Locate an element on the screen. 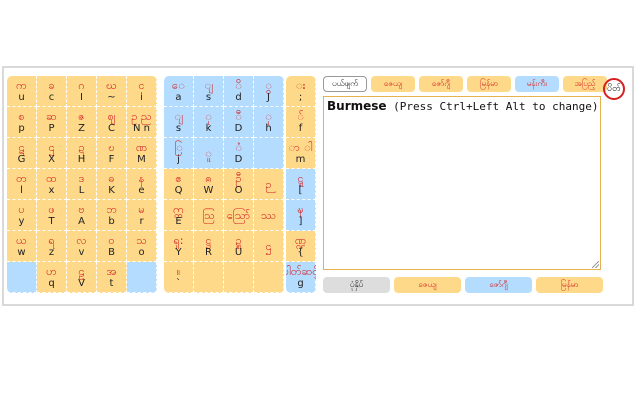 The height and width of the screenshot is (400, 640). consonant-key: ဟq is located at coordinates (52, 277).